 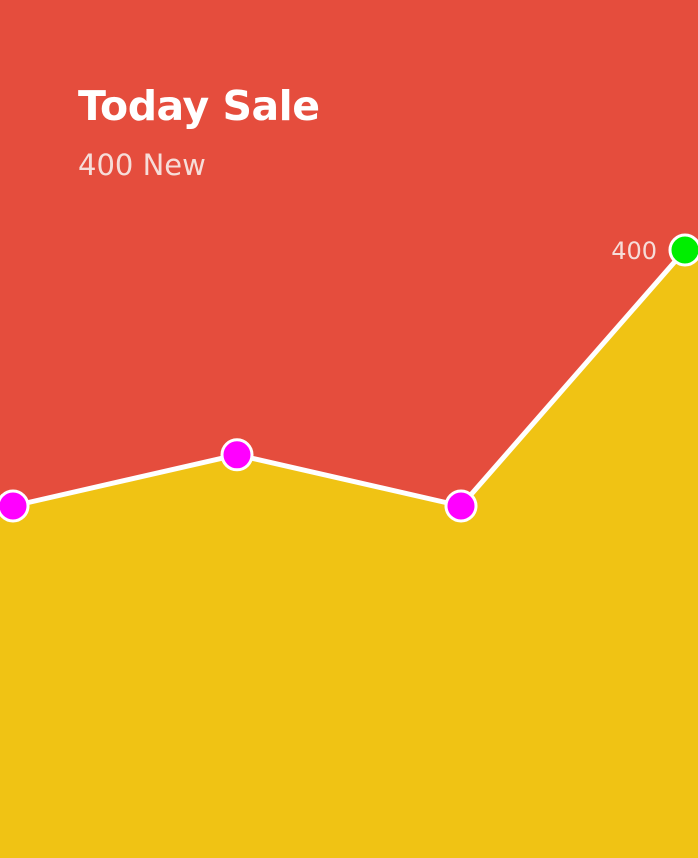 I want to click on data-labels: 400, so click(x=634, y=251).